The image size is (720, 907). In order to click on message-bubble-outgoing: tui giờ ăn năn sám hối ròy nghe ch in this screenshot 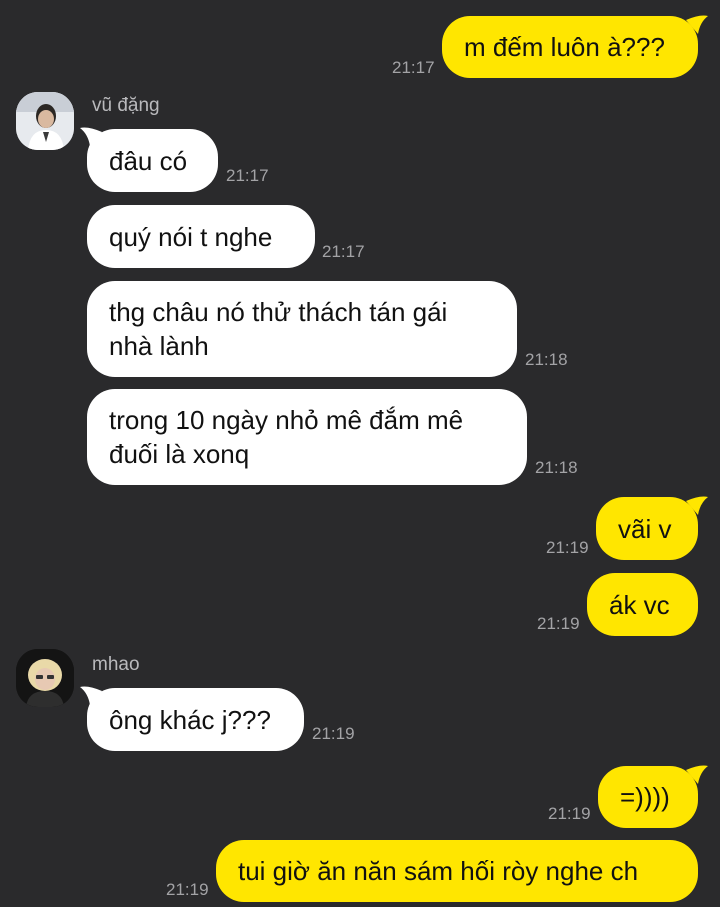, I will do `click(457, 871)`.